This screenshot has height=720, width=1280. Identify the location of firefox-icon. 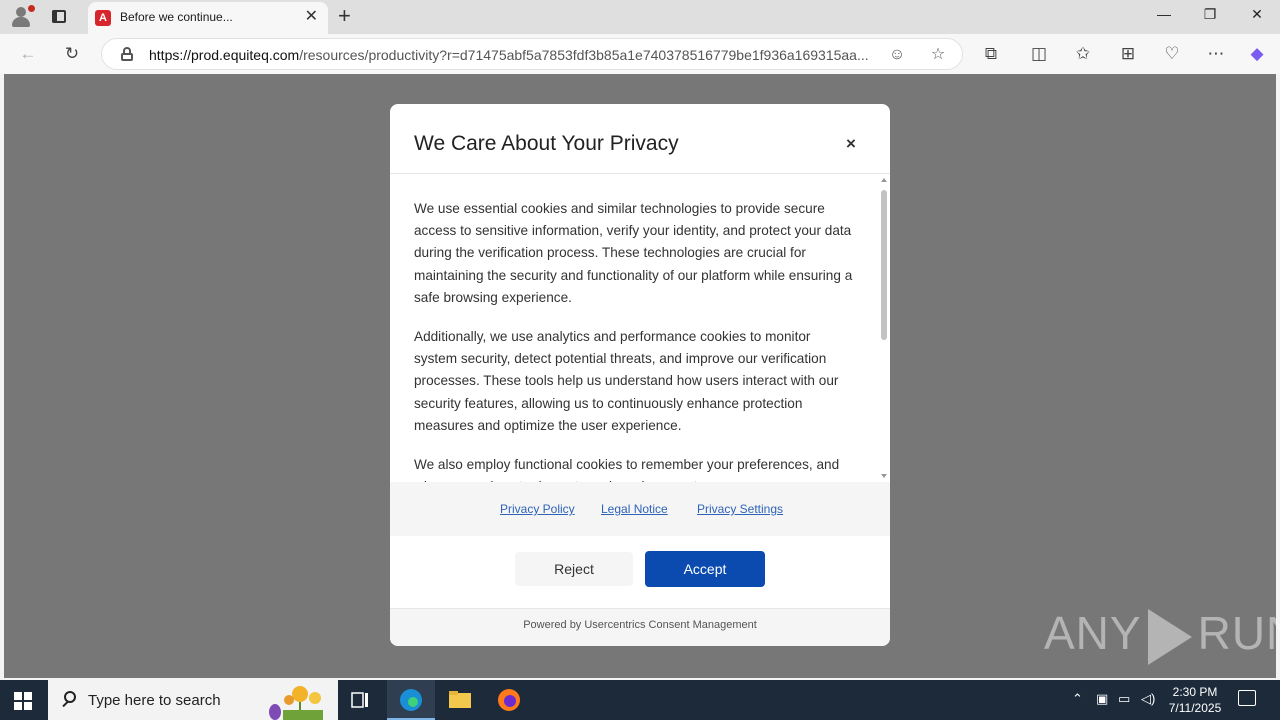
(509, 700).